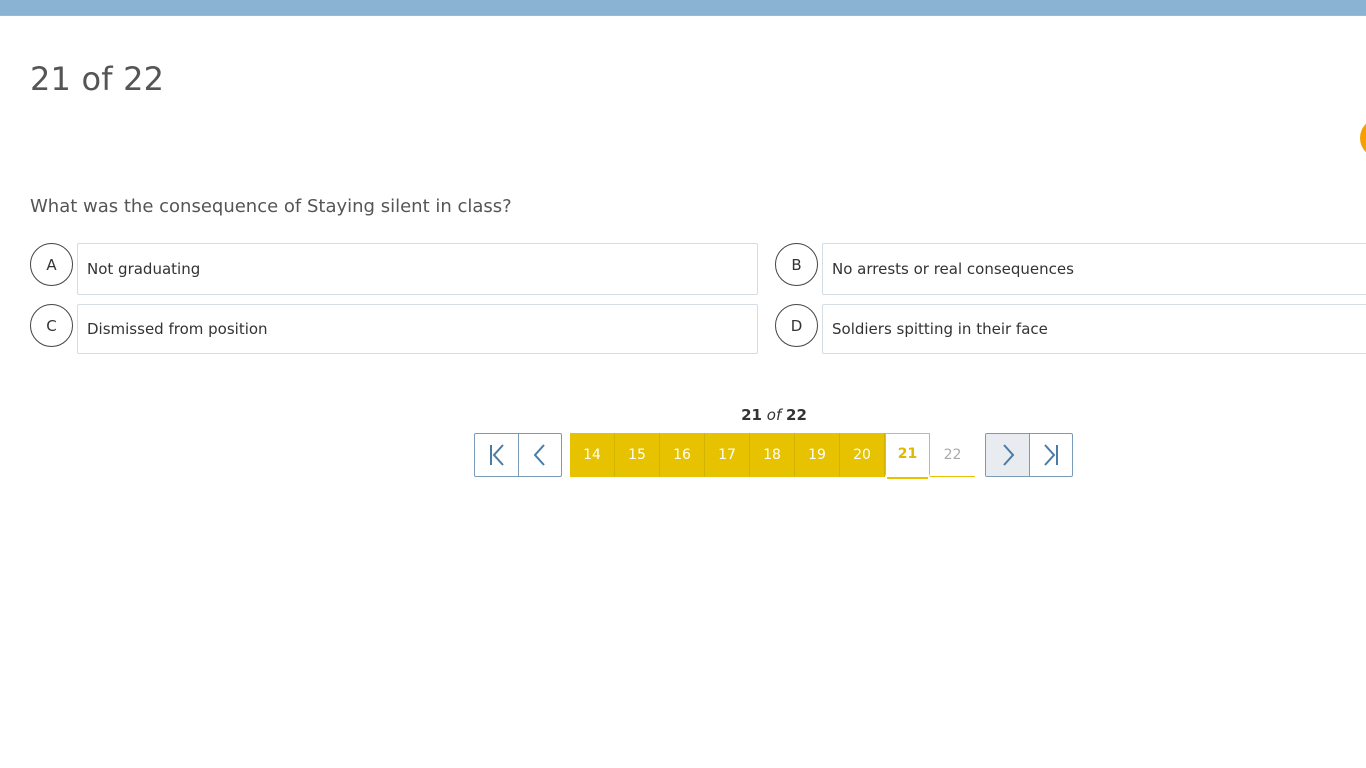  What do you see at coordinates (637, 455) in the screenshot?
I see `page-button-15: 15` at bounding box center [637, 455].